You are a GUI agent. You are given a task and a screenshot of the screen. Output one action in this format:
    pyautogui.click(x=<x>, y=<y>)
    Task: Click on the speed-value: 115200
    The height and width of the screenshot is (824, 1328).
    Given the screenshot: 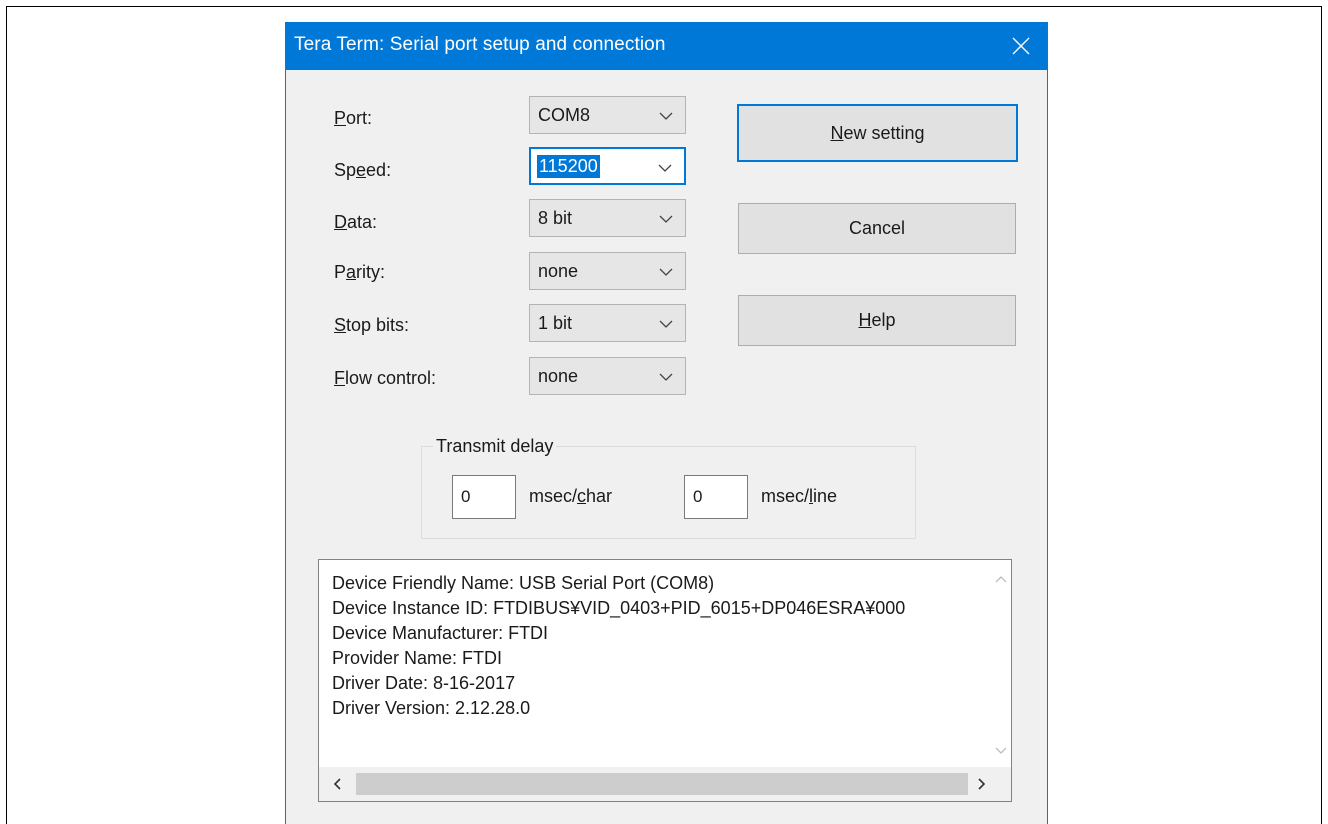 What is the action you would take?
    pyautogui.click(x=568, y=166)
    